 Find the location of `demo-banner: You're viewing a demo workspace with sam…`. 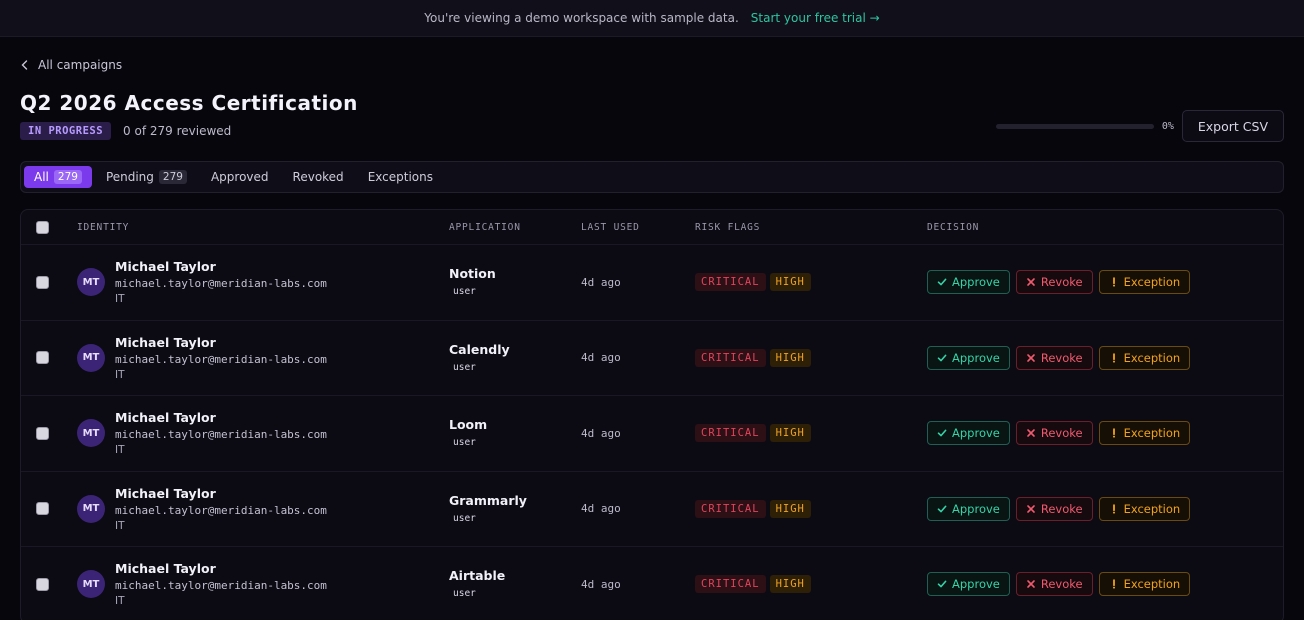

demo-banner: You're viewing a demo workspace with sam… is located at coordinates (652, 18).